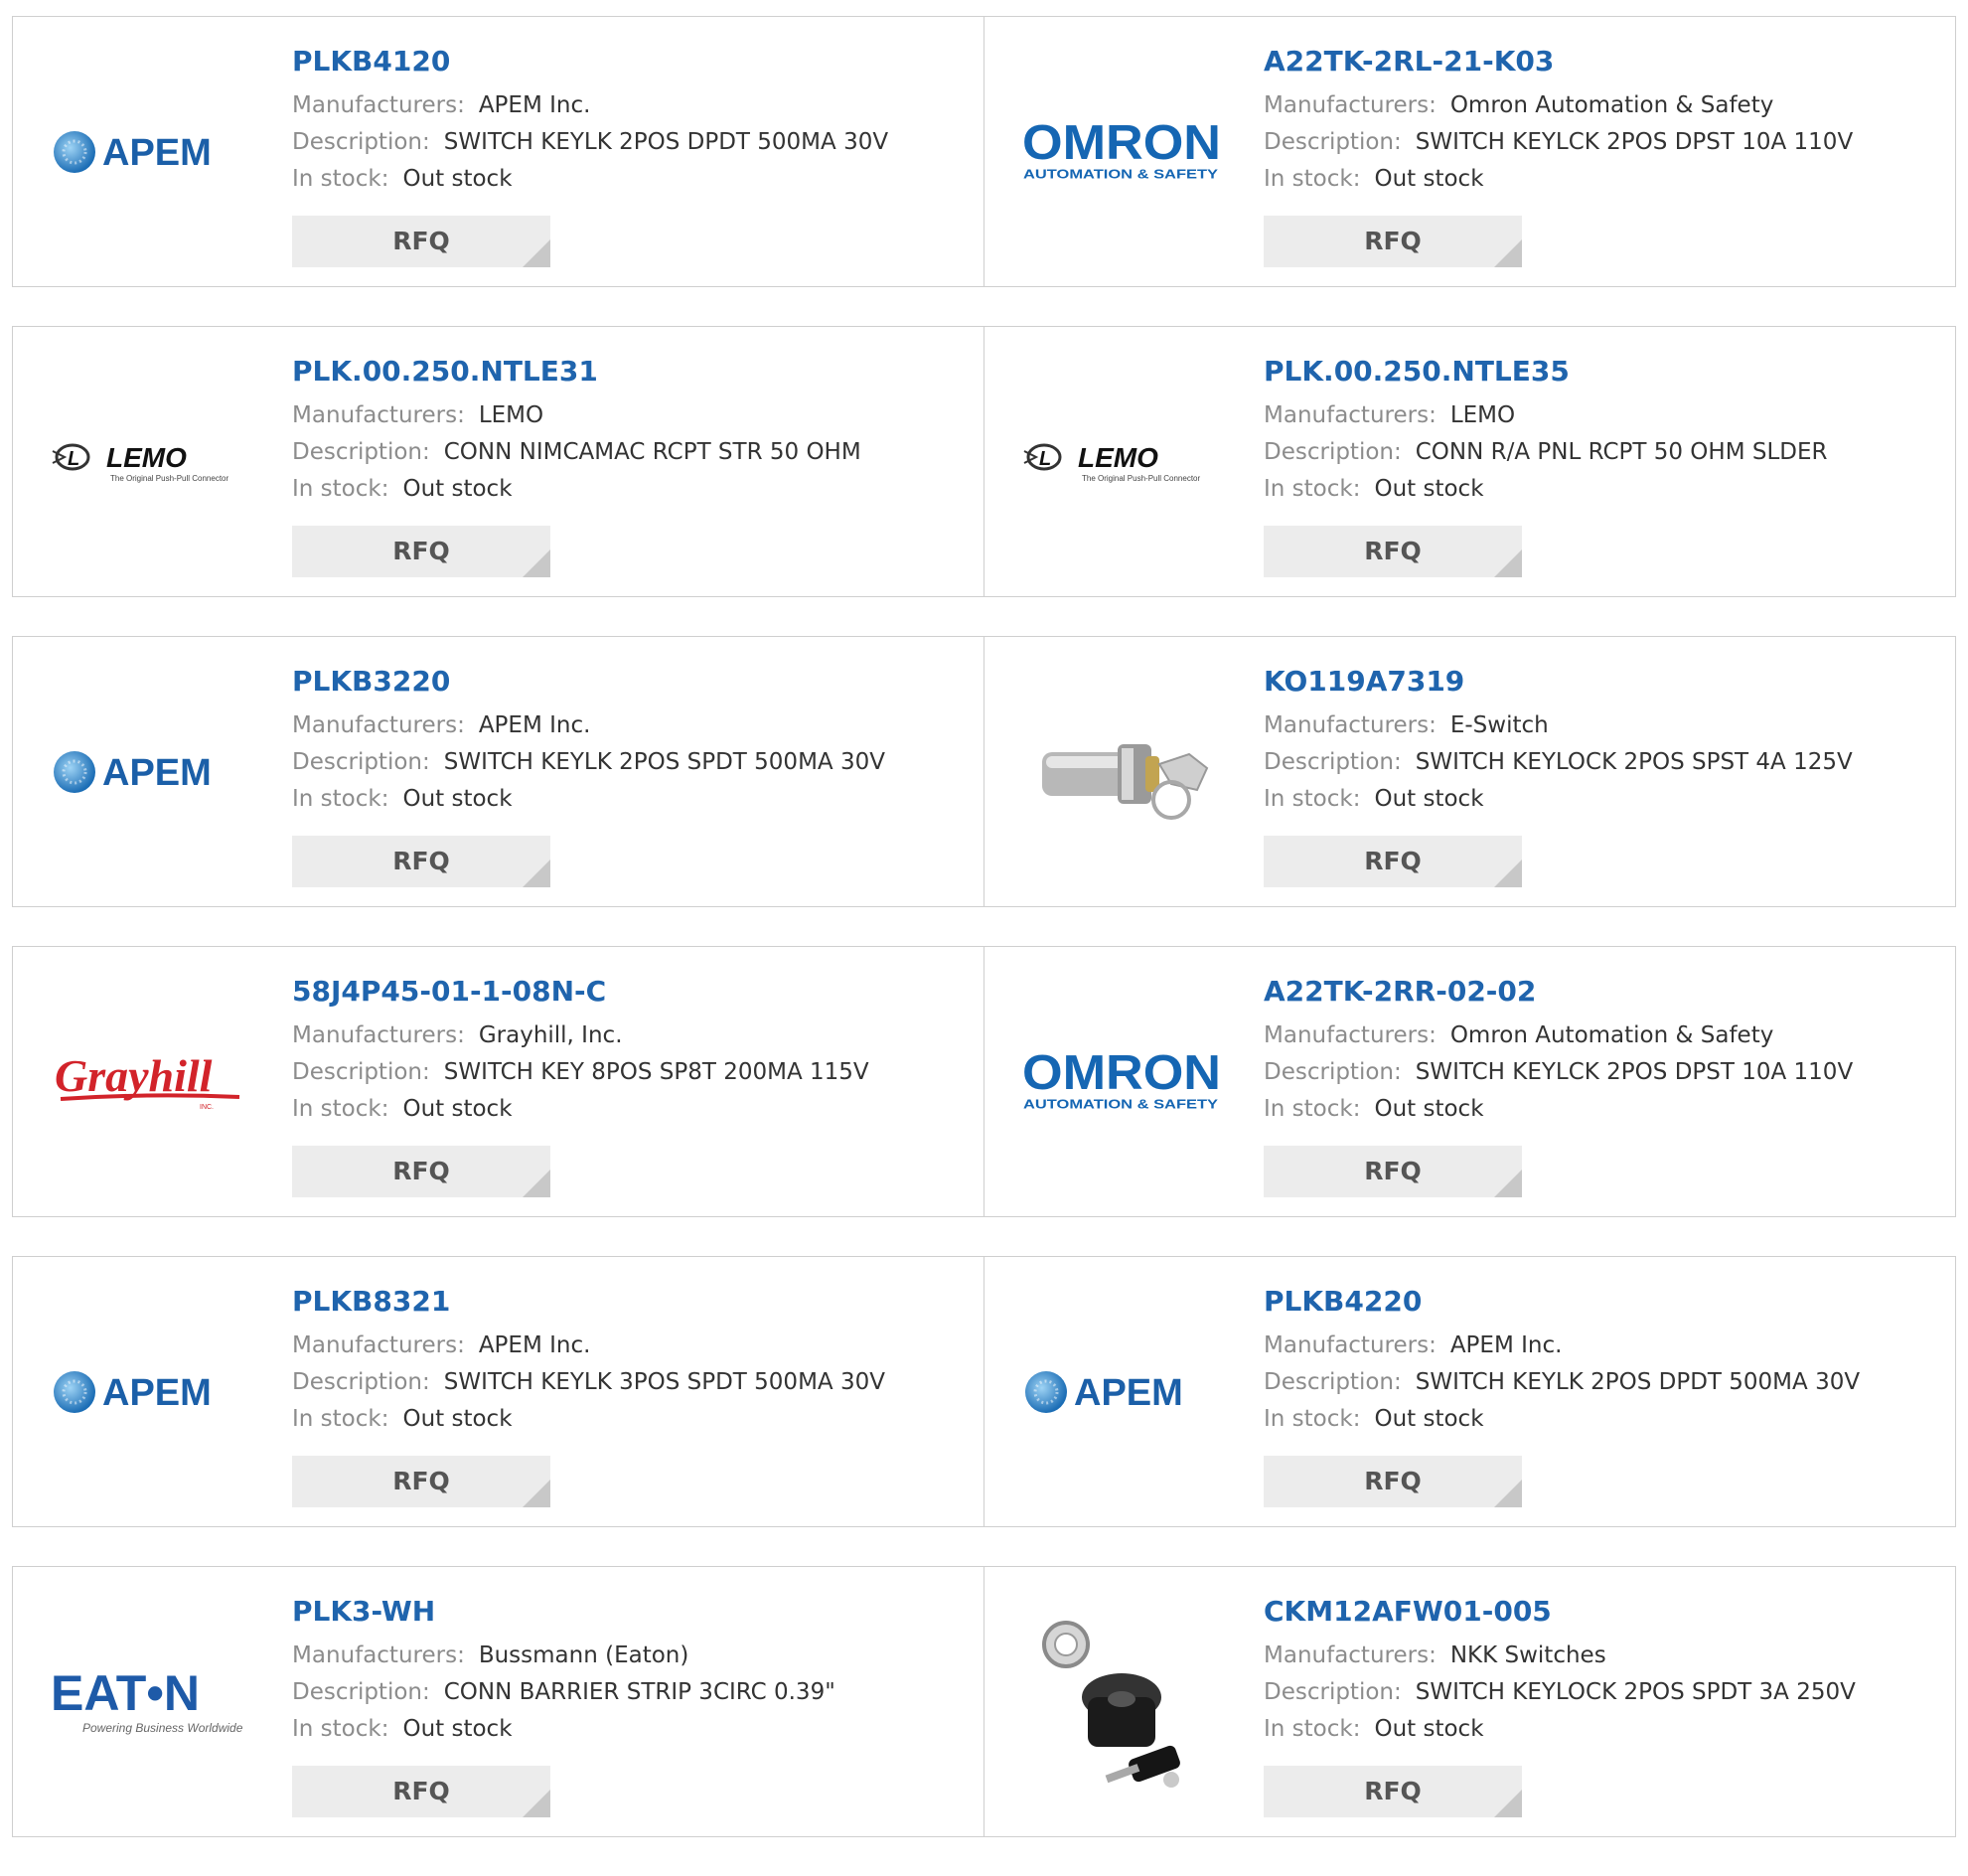 This screenshot has width=1968, height=1876. What do you see at coordinates (639, 1692) in the screenshot?
I see `description-value: CONN BARRIER STRIP 3CIRC 0.39"` at bounding box center [639, 1692].